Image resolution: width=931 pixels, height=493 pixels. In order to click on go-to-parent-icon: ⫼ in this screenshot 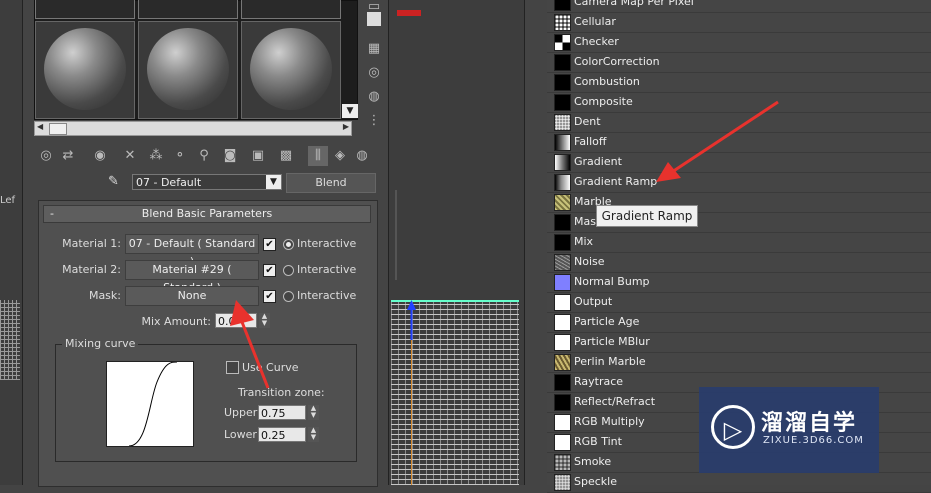, I will do `click(318, 156)`.